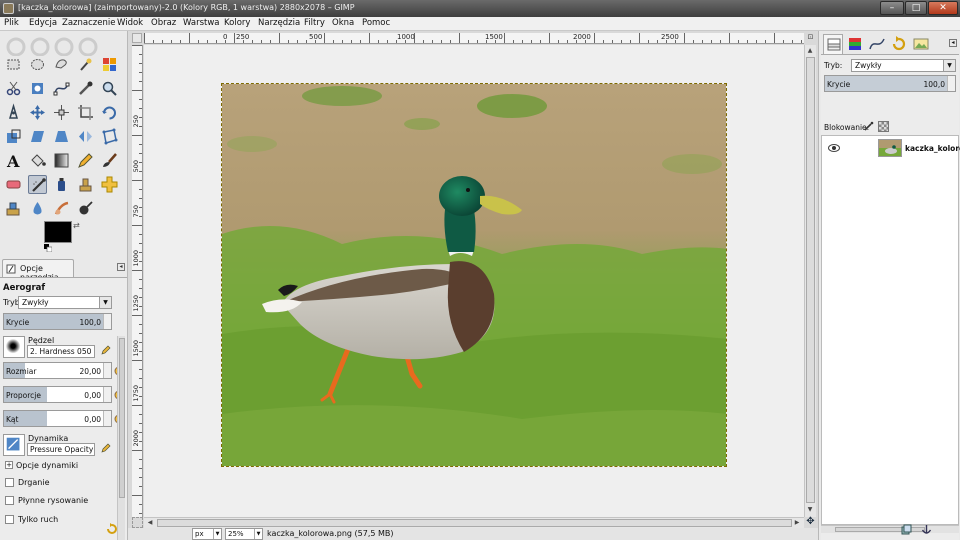 This screenshot has height=540, width=960. Describe the element at coordinates (85, 160) in the screenshot. I see `pencil-icon` at that location.